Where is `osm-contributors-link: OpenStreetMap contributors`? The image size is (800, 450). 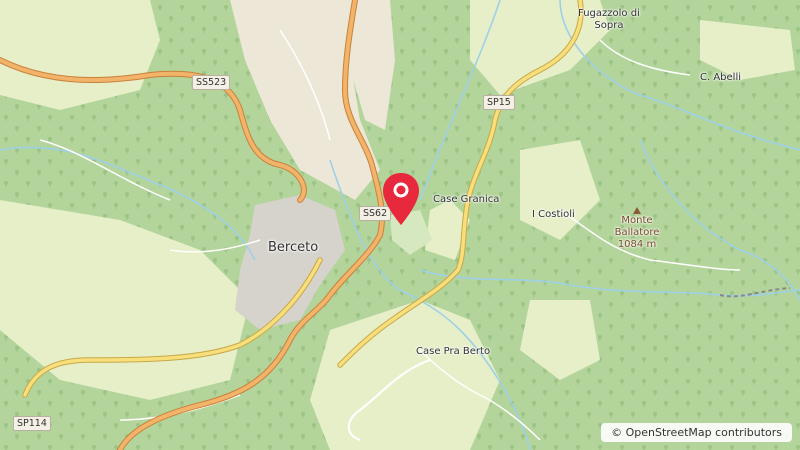
osm-contributors-link: OpenStreetMap contributors is located at coordinates (704, 432).